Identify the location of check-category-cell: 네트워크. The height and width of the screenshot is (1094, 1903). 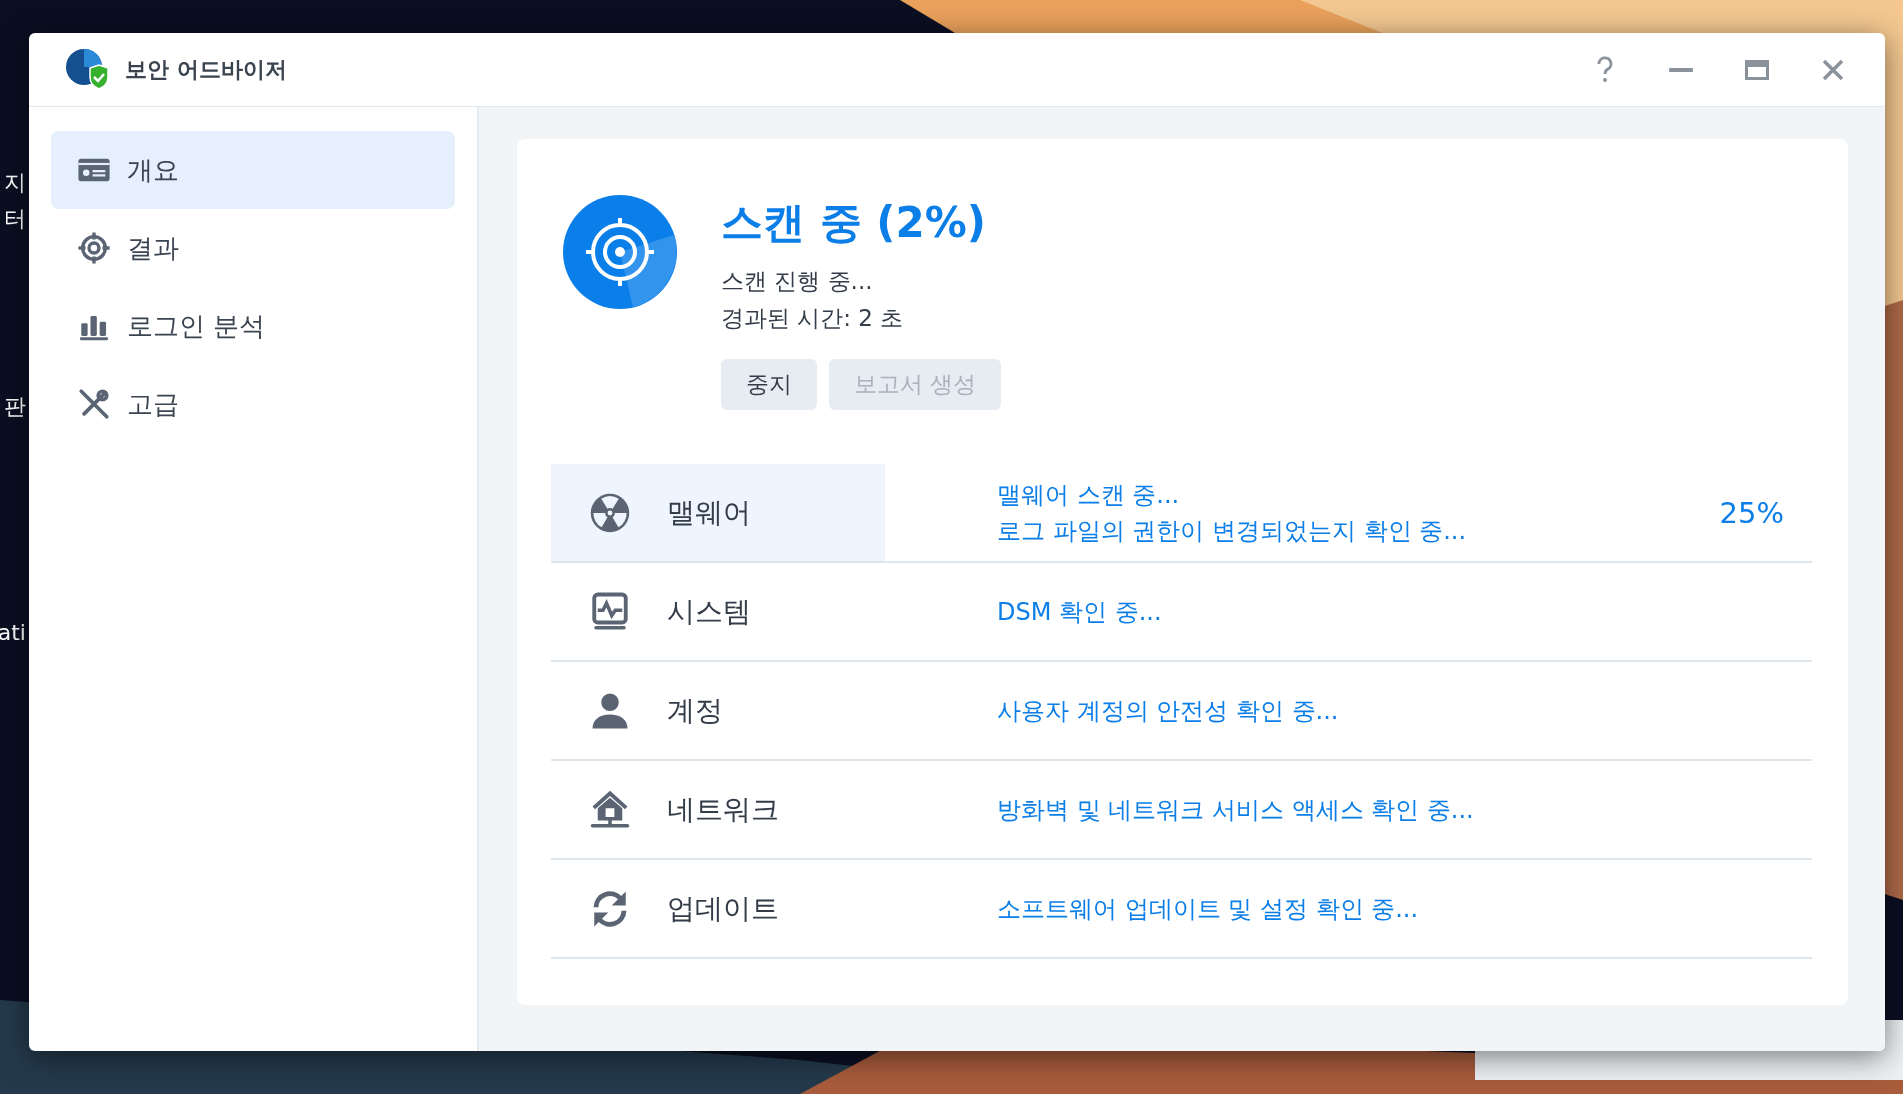
(718, 809).